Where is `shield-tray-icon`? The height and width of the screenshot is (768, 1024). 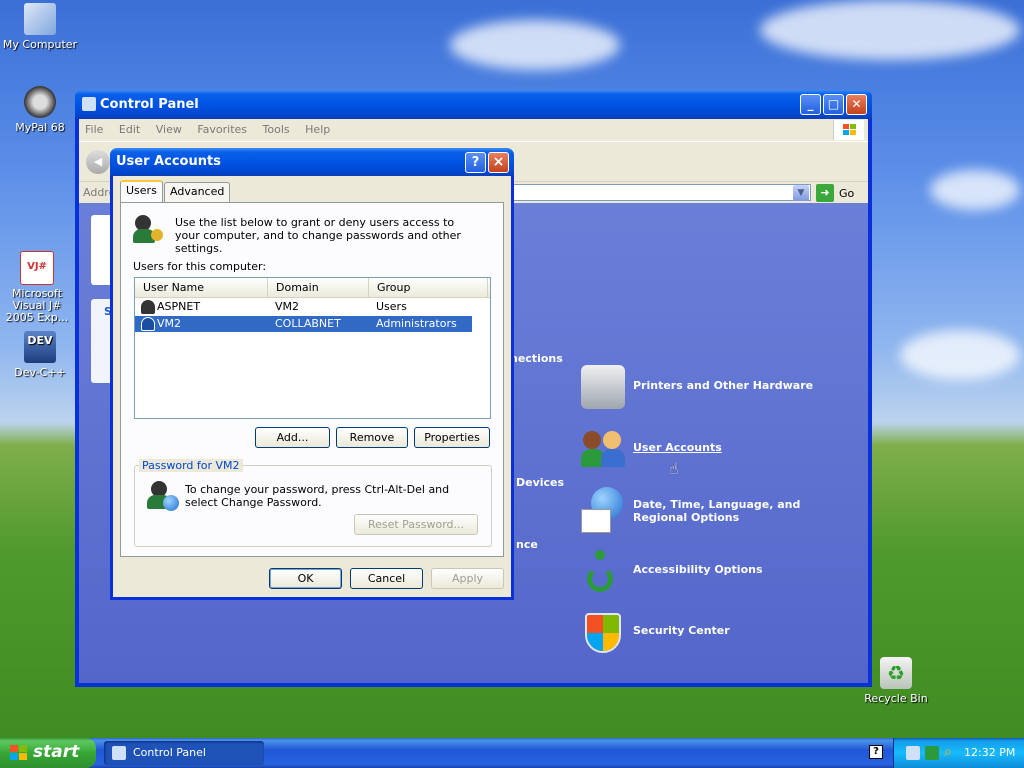
shield-tray-icon is located at coordinates (932, 753).